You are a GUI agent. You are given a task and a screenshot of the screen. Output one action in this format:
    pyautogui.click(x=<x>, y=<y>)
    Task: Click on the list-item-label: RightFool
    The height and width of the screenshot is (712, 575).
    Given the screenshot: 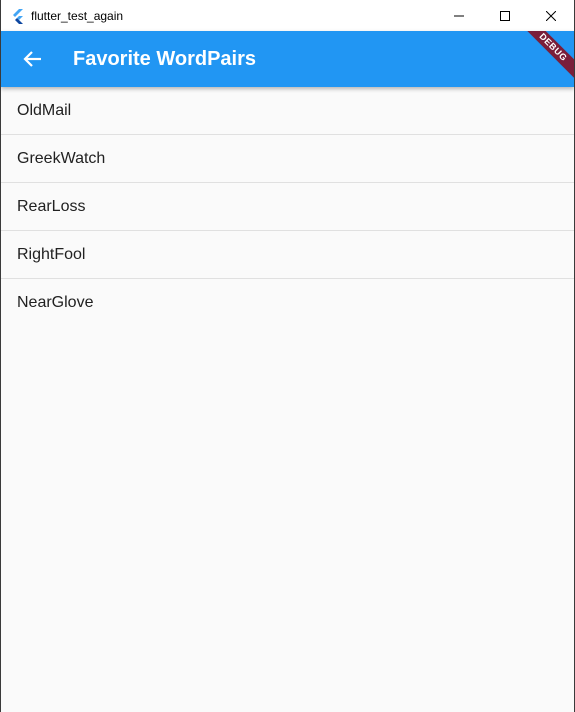 What is the action you would take?
    pyautogui.click(x=51, y=254)
    